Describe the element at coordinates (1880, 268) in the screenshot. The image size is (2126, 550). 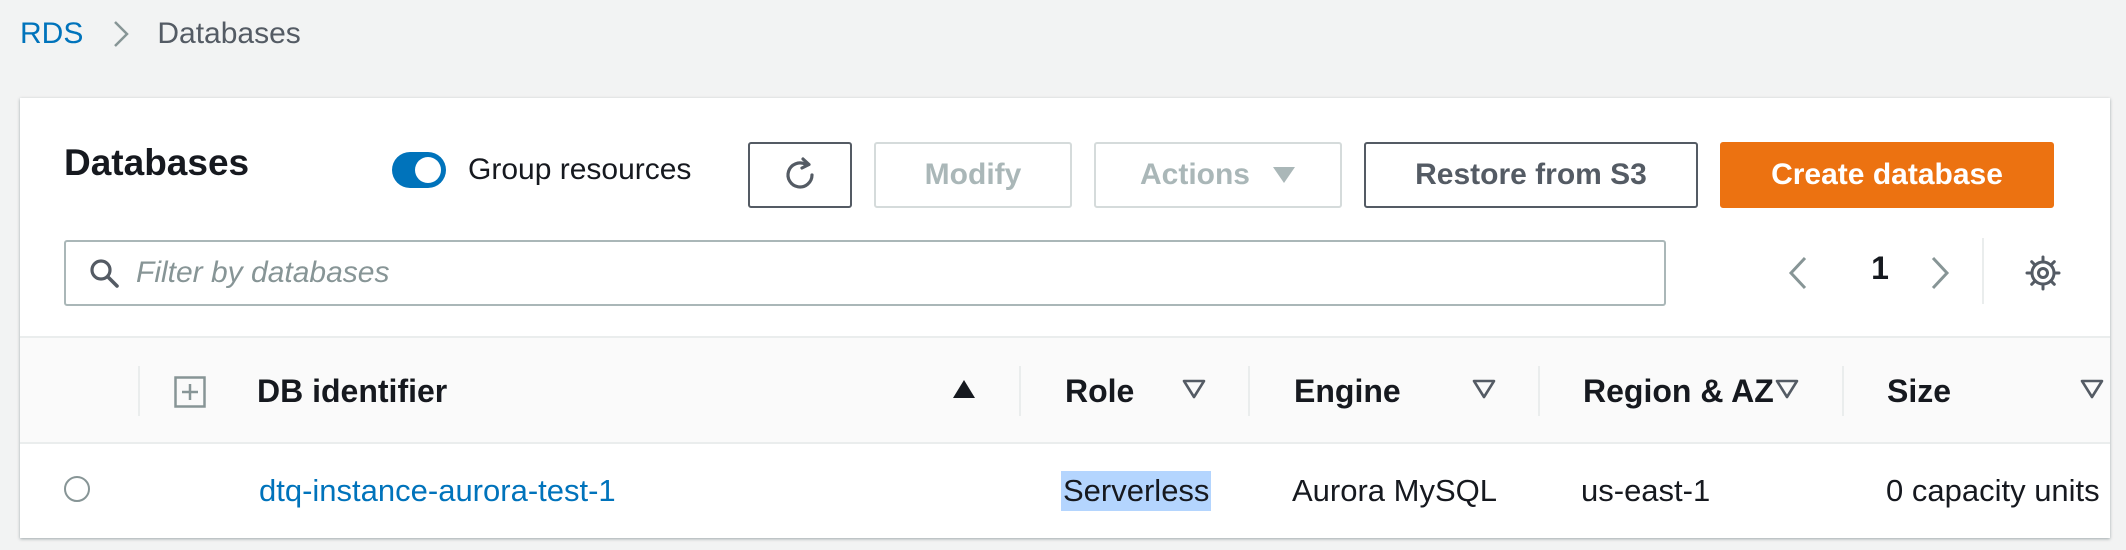
I see `page-number: 1` at that location.